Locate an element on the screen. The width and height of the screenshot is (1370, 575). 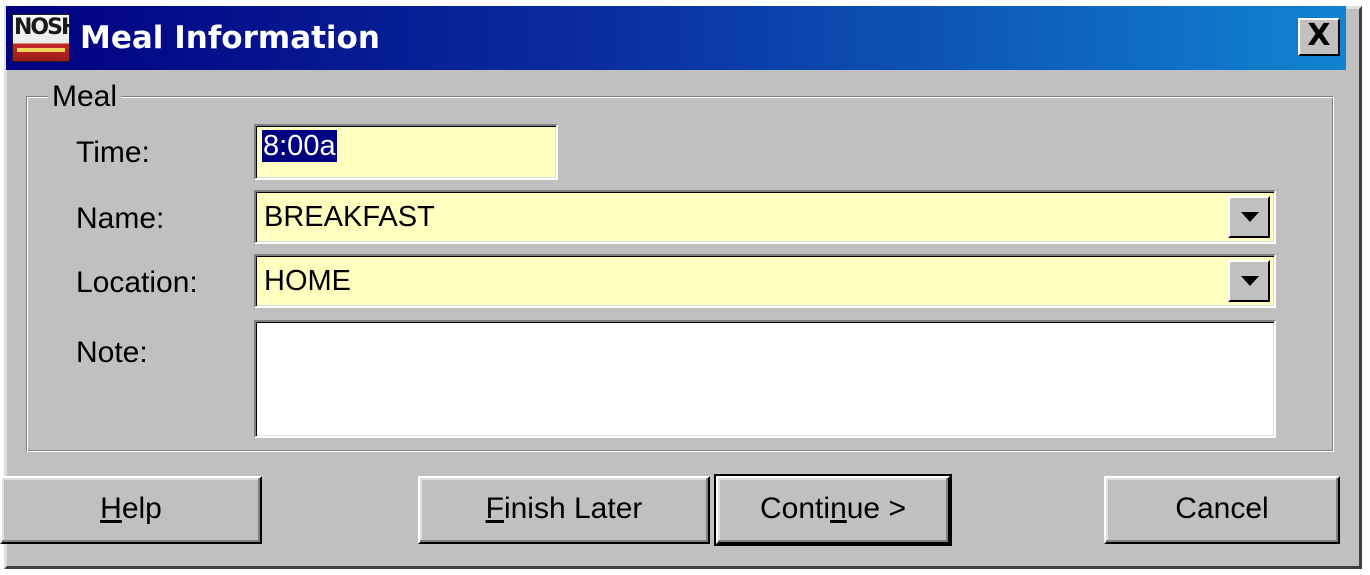
nosh-app-icon: NOSH is located at coordinates (41, 38).